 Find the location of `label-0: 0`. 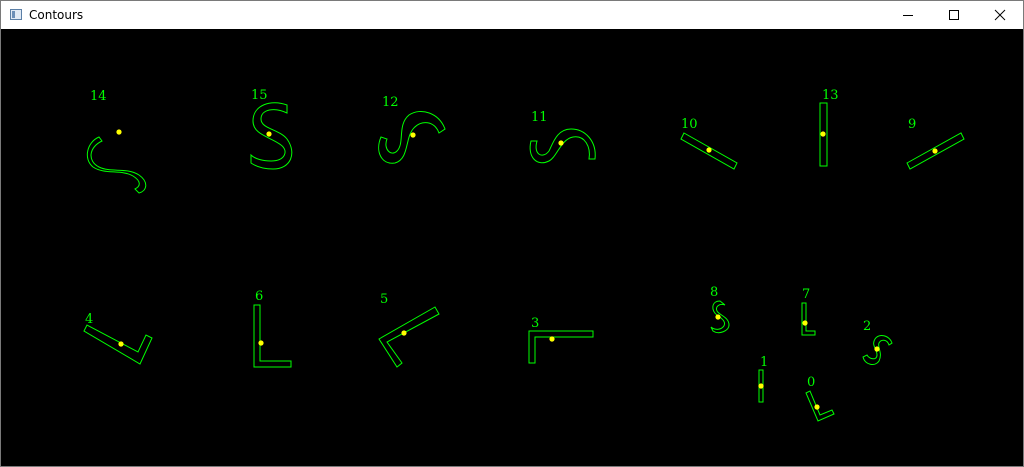

label-0: 0 is located at coordinates (811, 382).